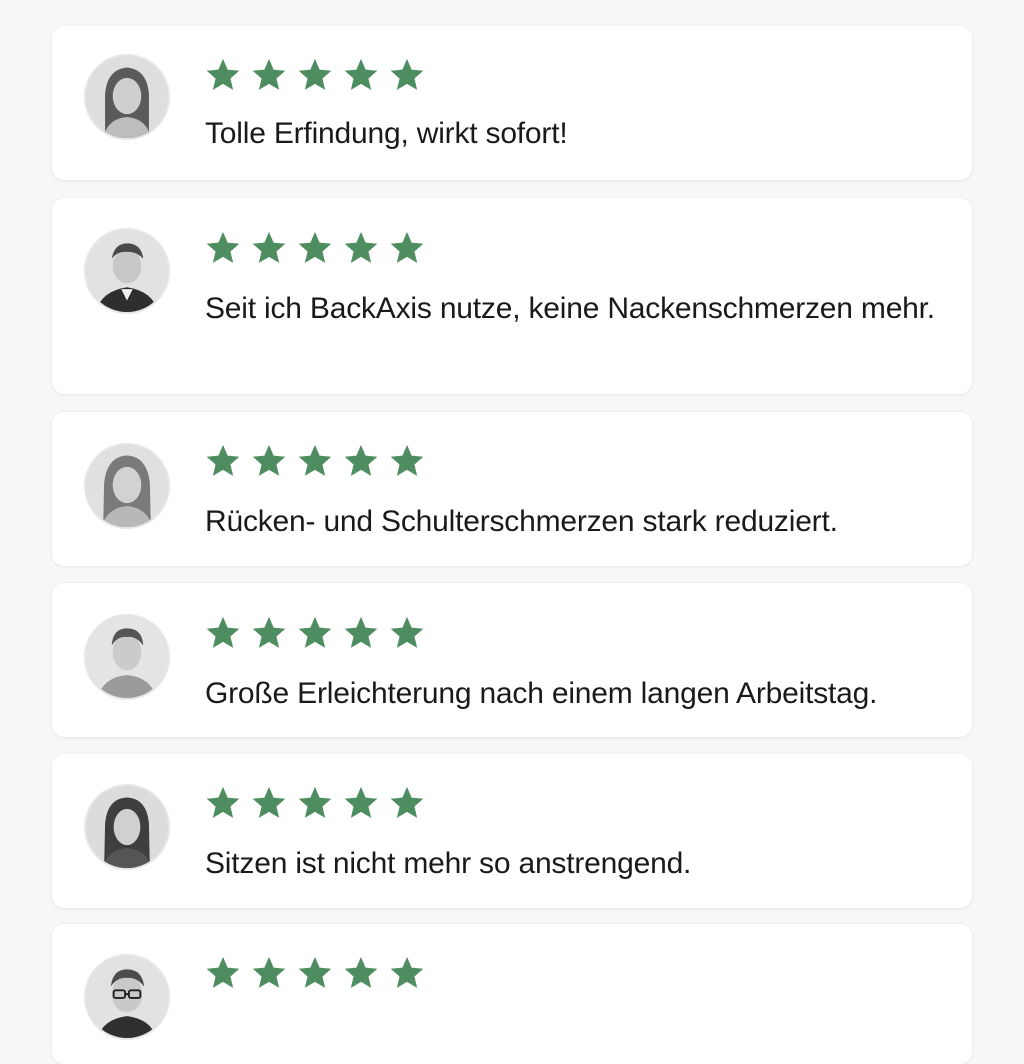 Image resolution: width=1024 pixels, height=1064 pixels. I want to click on review-card: Sitzen ist nicht mehr so anstrengend., so click(512, 831).